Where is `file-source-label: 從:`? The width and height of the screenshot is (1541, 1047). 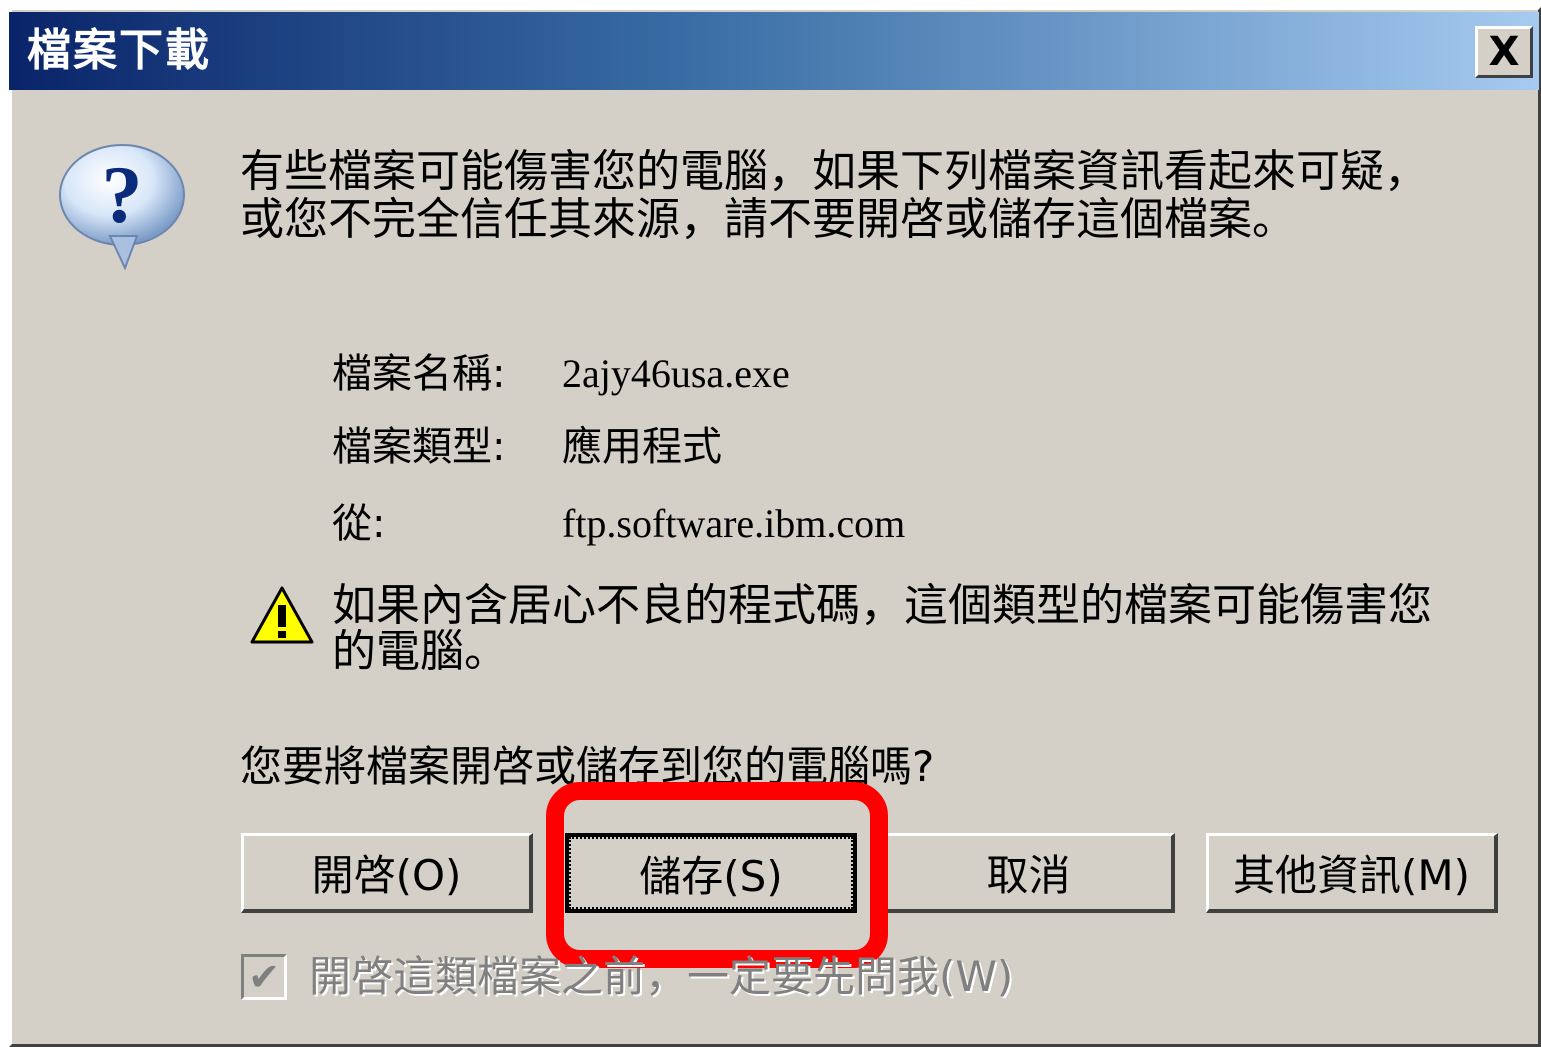
file-source-label: 從: is located at coordinates (359, 524).